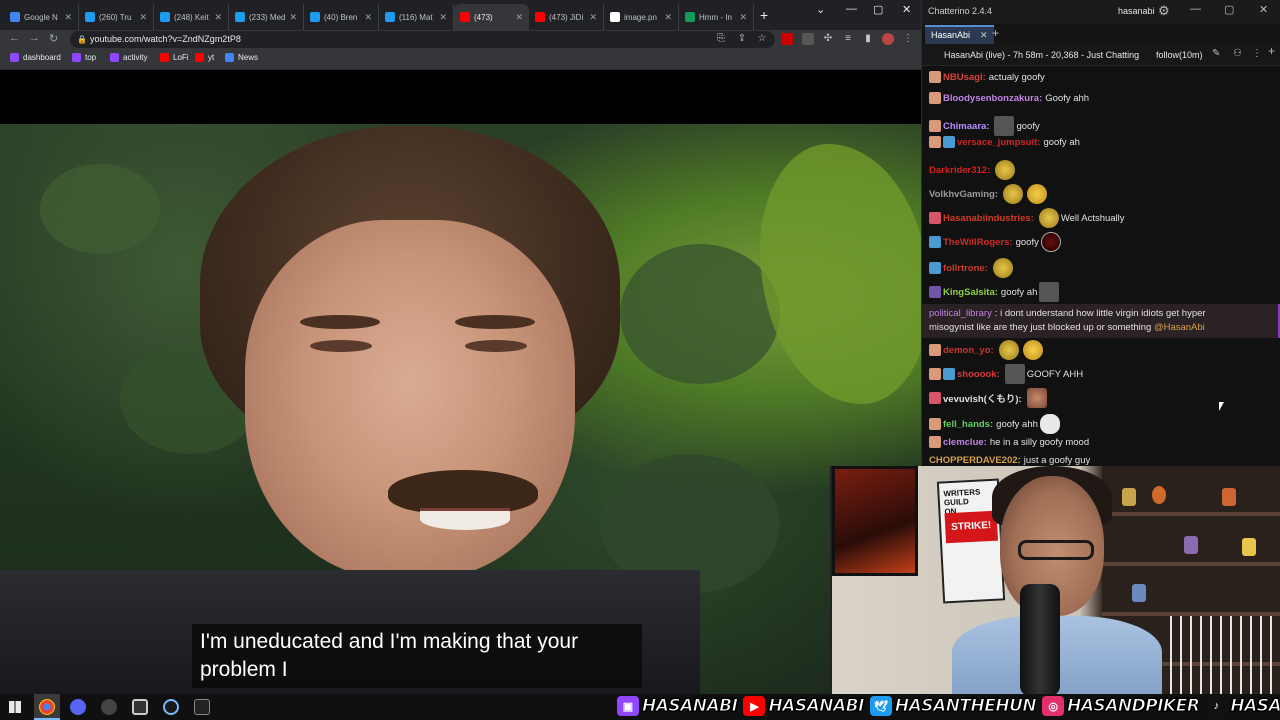  What do you see at coordinates (998, 142) in the screenshot?
I see `username: versace_jumpsuit:` at bounding box center [998, 142].